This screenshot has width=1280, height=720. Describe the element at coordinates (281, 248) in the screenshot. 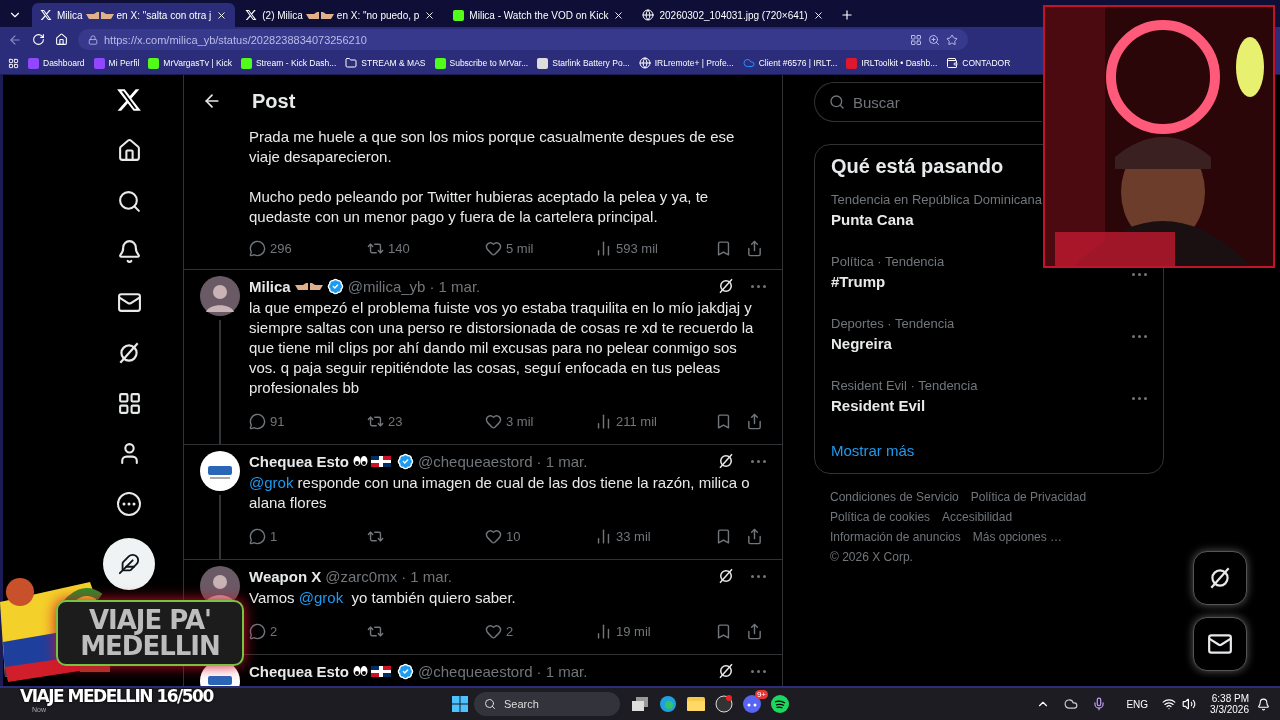

I see `reply-count: 296` at that location.